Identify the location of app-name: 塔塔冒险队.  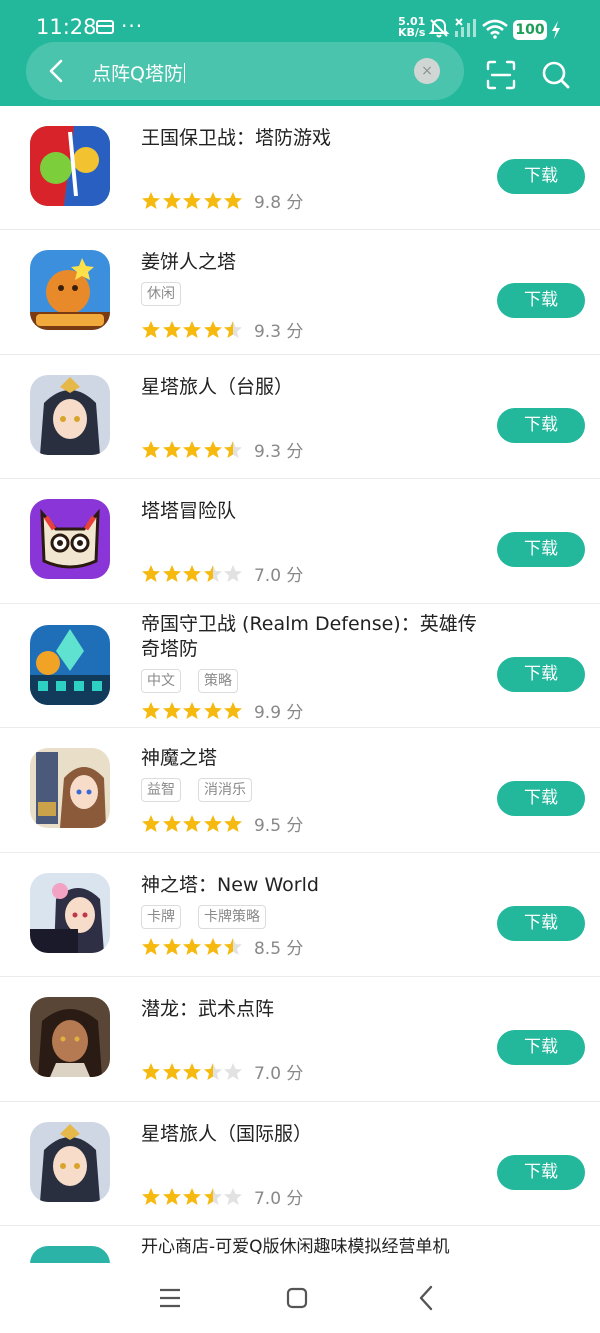
(311, 511).